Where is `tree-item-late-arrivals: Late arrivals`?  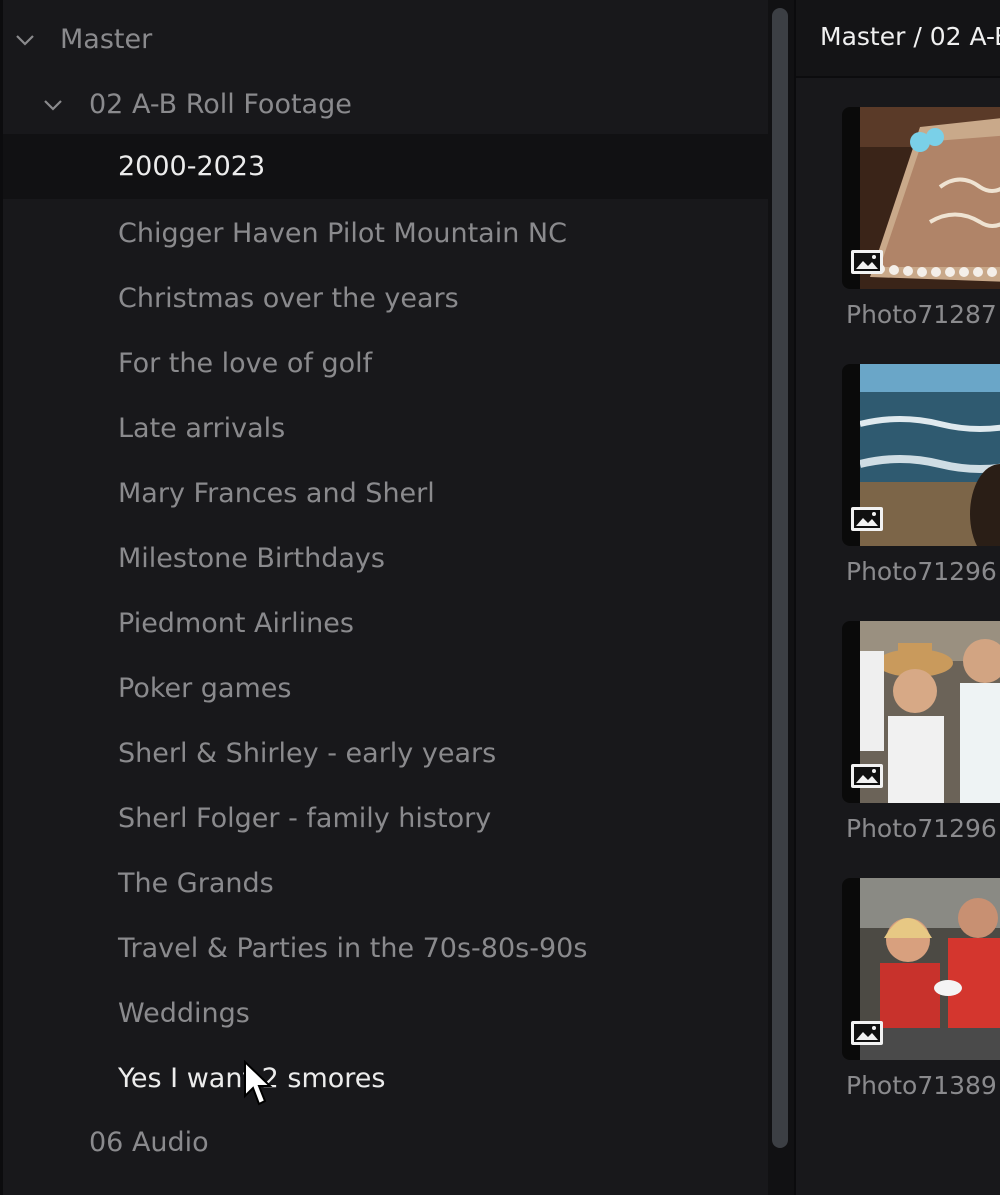
tree-item-late-arrivals: Late arrivals is located at coordinates (385, 428).